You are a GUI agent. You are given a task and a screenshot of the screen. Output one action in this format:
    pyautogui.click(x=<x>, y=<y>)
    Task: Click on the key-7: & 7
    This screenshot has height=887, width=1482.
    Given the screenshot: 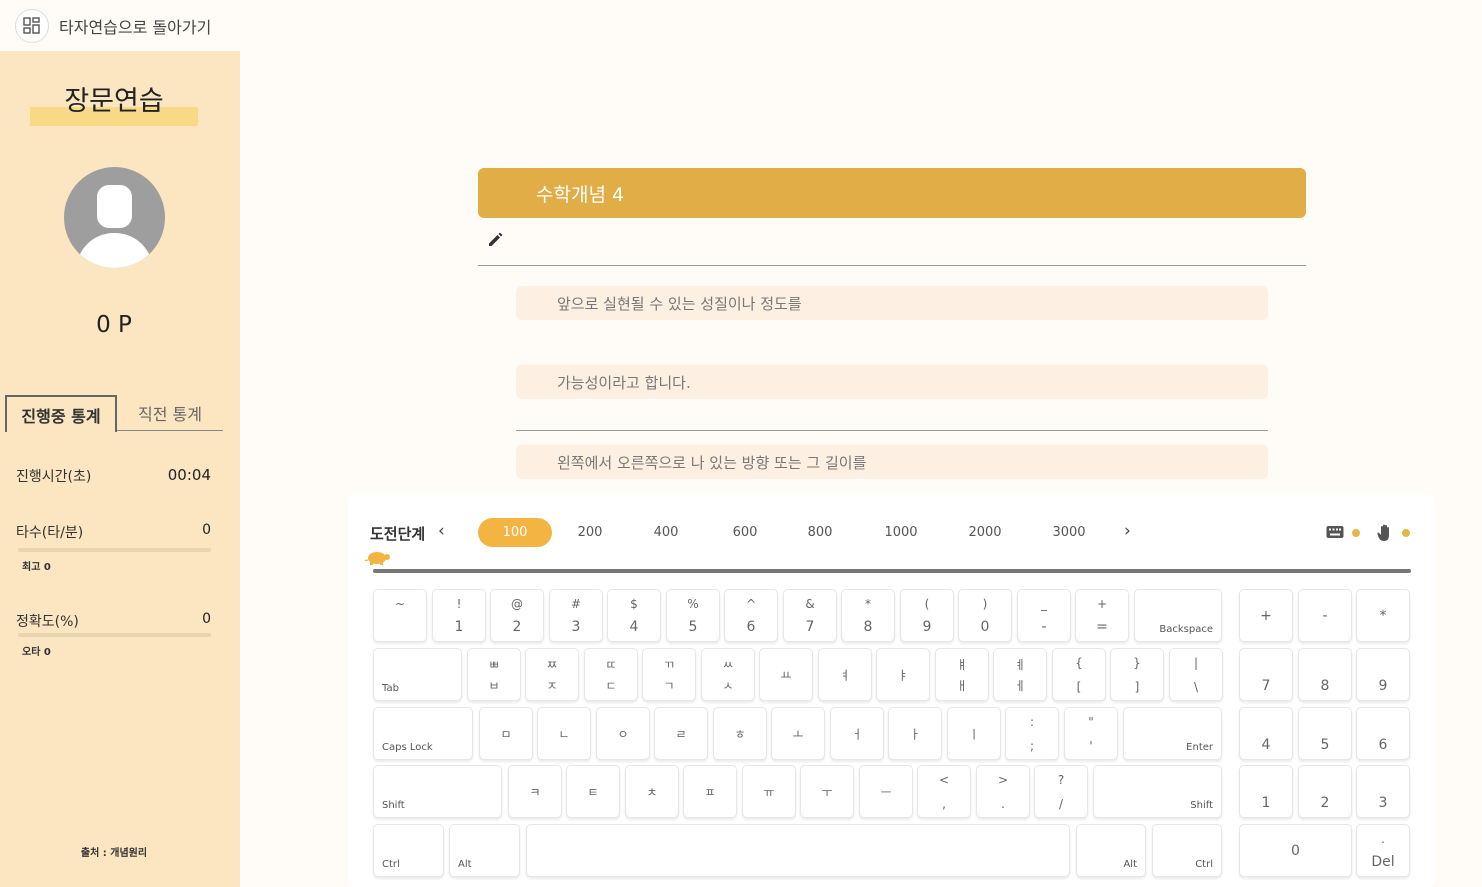 What is the action you would take?
    pyautogui.click(x=810, y=615)
    